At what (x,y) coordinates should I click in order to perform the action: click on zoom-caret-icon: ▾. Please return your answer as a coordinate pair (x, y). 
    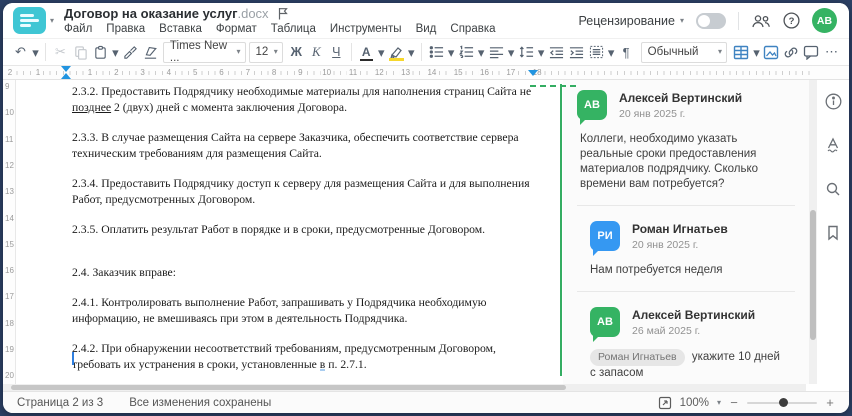
    Looking at the image, I should click on (719, 402).